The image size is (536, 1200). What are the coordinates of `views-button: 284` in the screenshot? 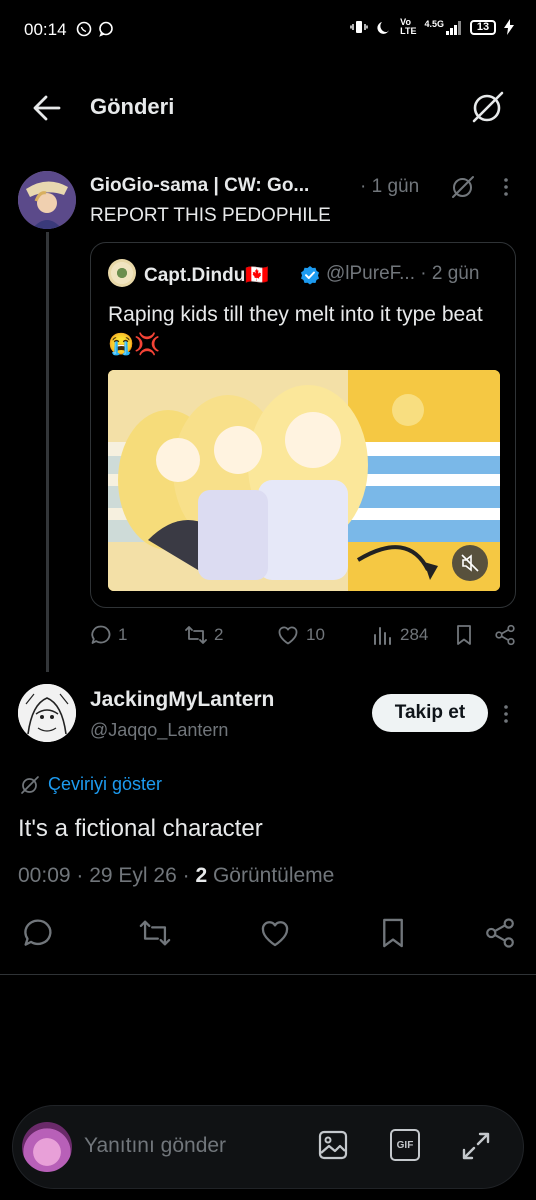 It's located at (400, 635).